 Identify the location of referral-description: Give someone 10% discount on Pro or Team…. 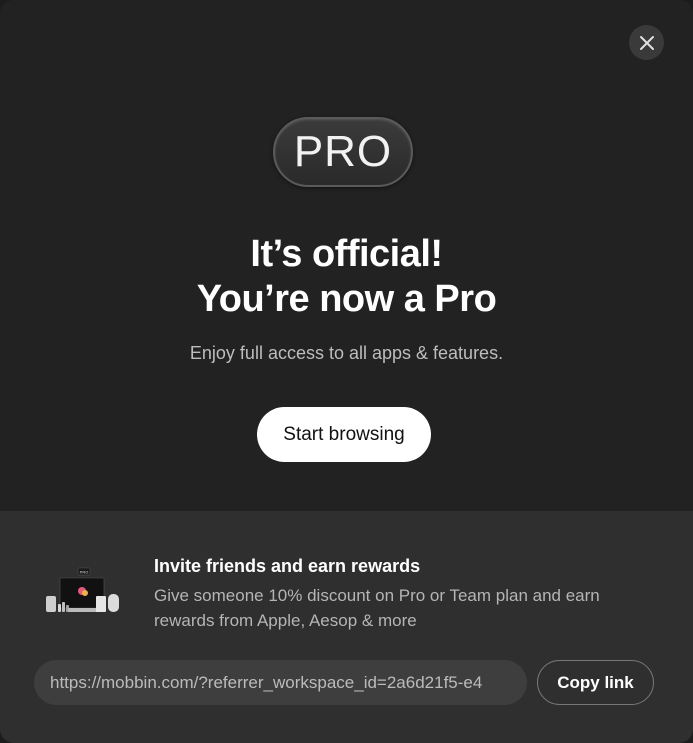
(377, 608).